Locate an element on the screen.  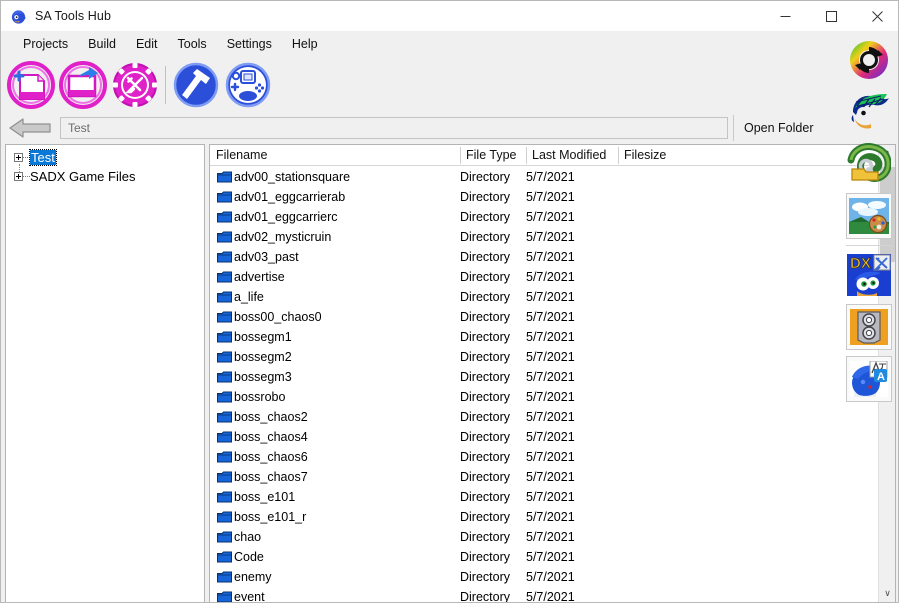
tree-node-label: Test is located at coordinates (43, 157).